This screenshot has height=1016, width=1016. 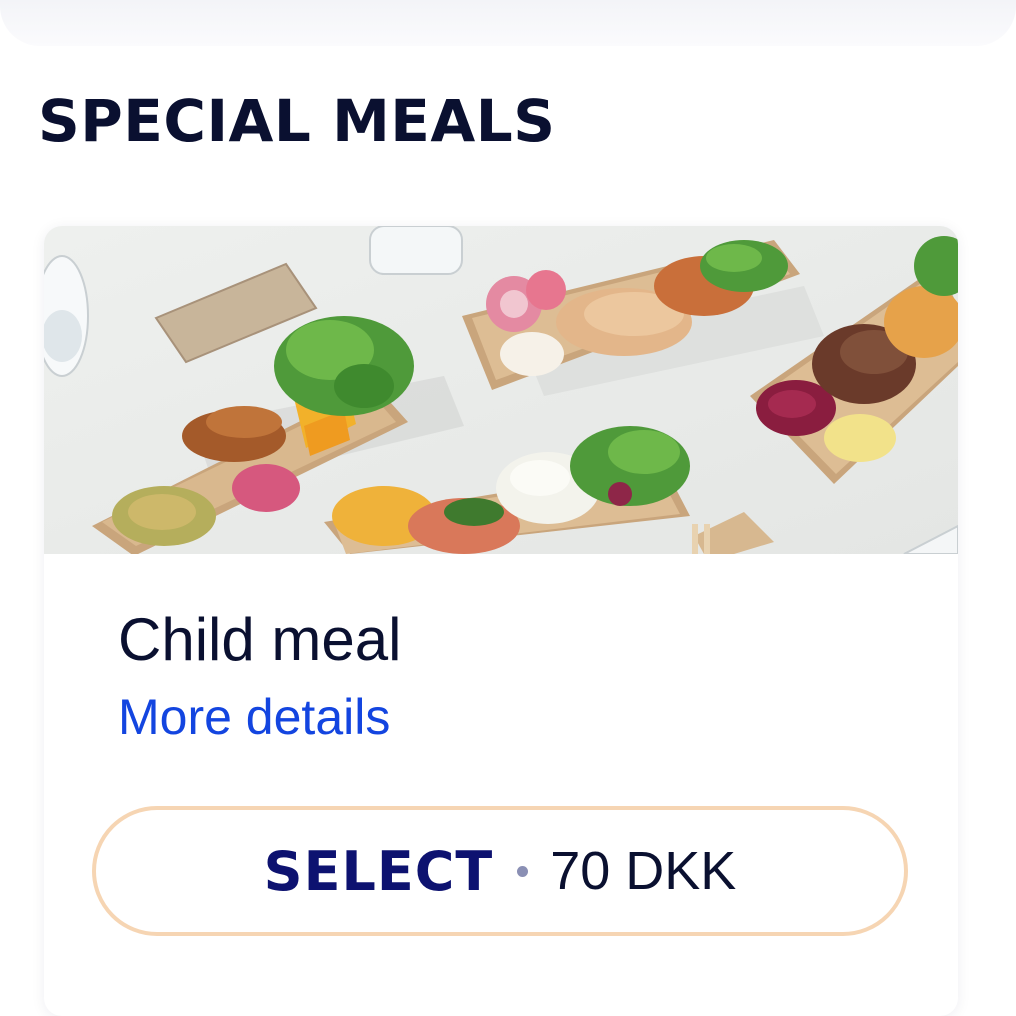 What do you see at coordinates (297, 121) in the screenshot?
I see `section-title: SPECIAL MEALS` at bounding box center [297, 121].